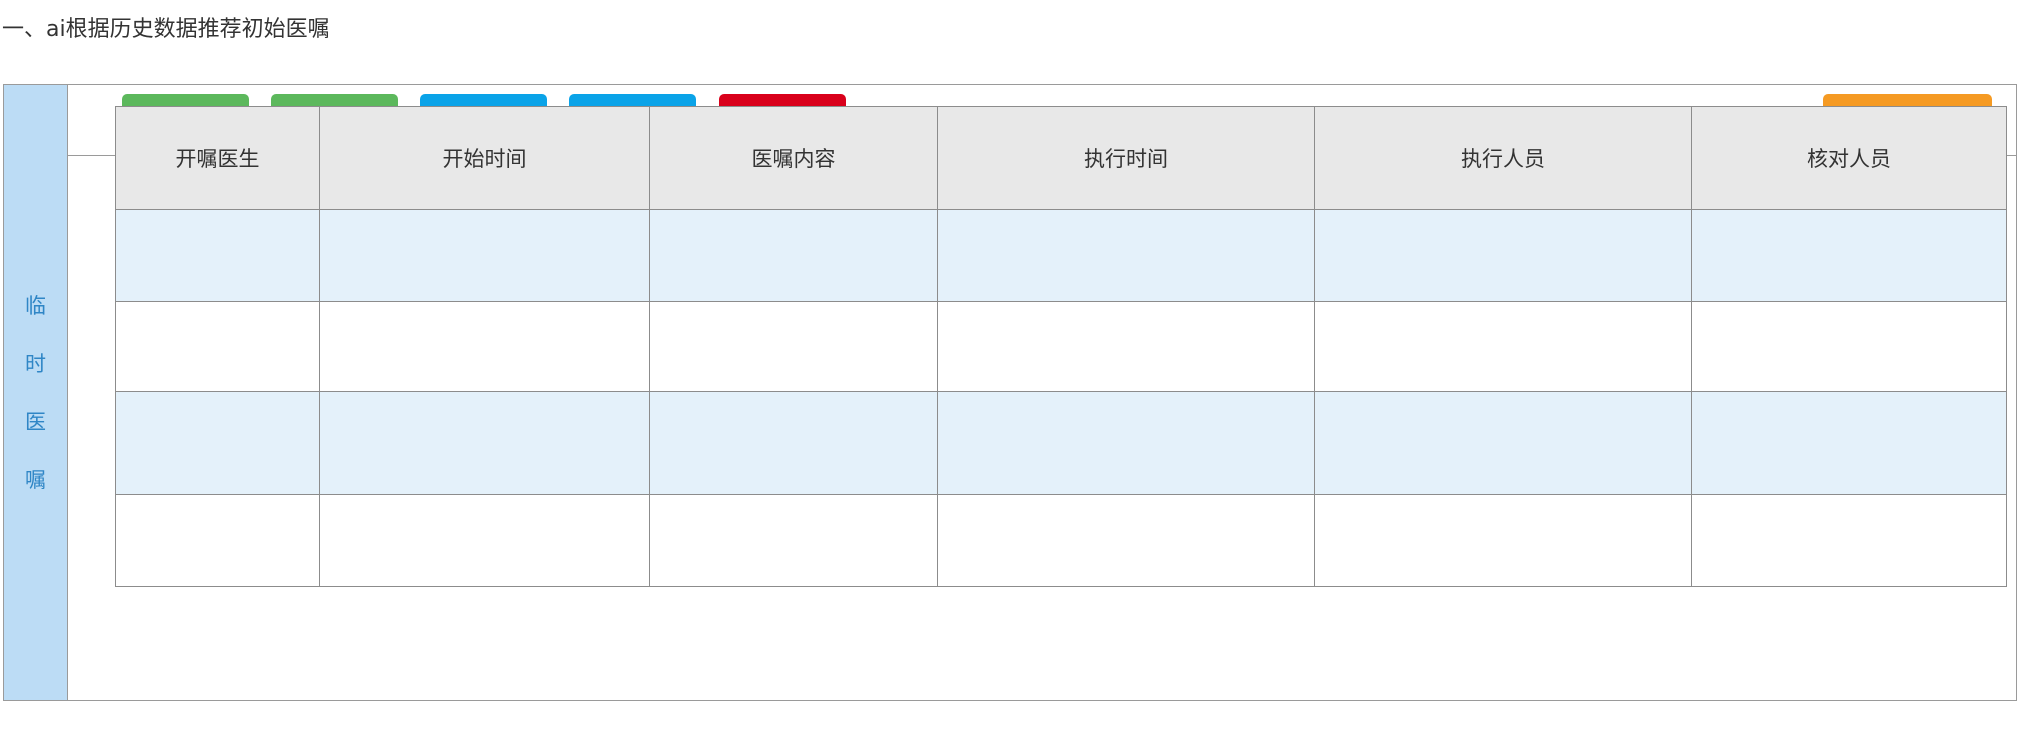  I want to click on side-label-char: 医, so click(35, 421).